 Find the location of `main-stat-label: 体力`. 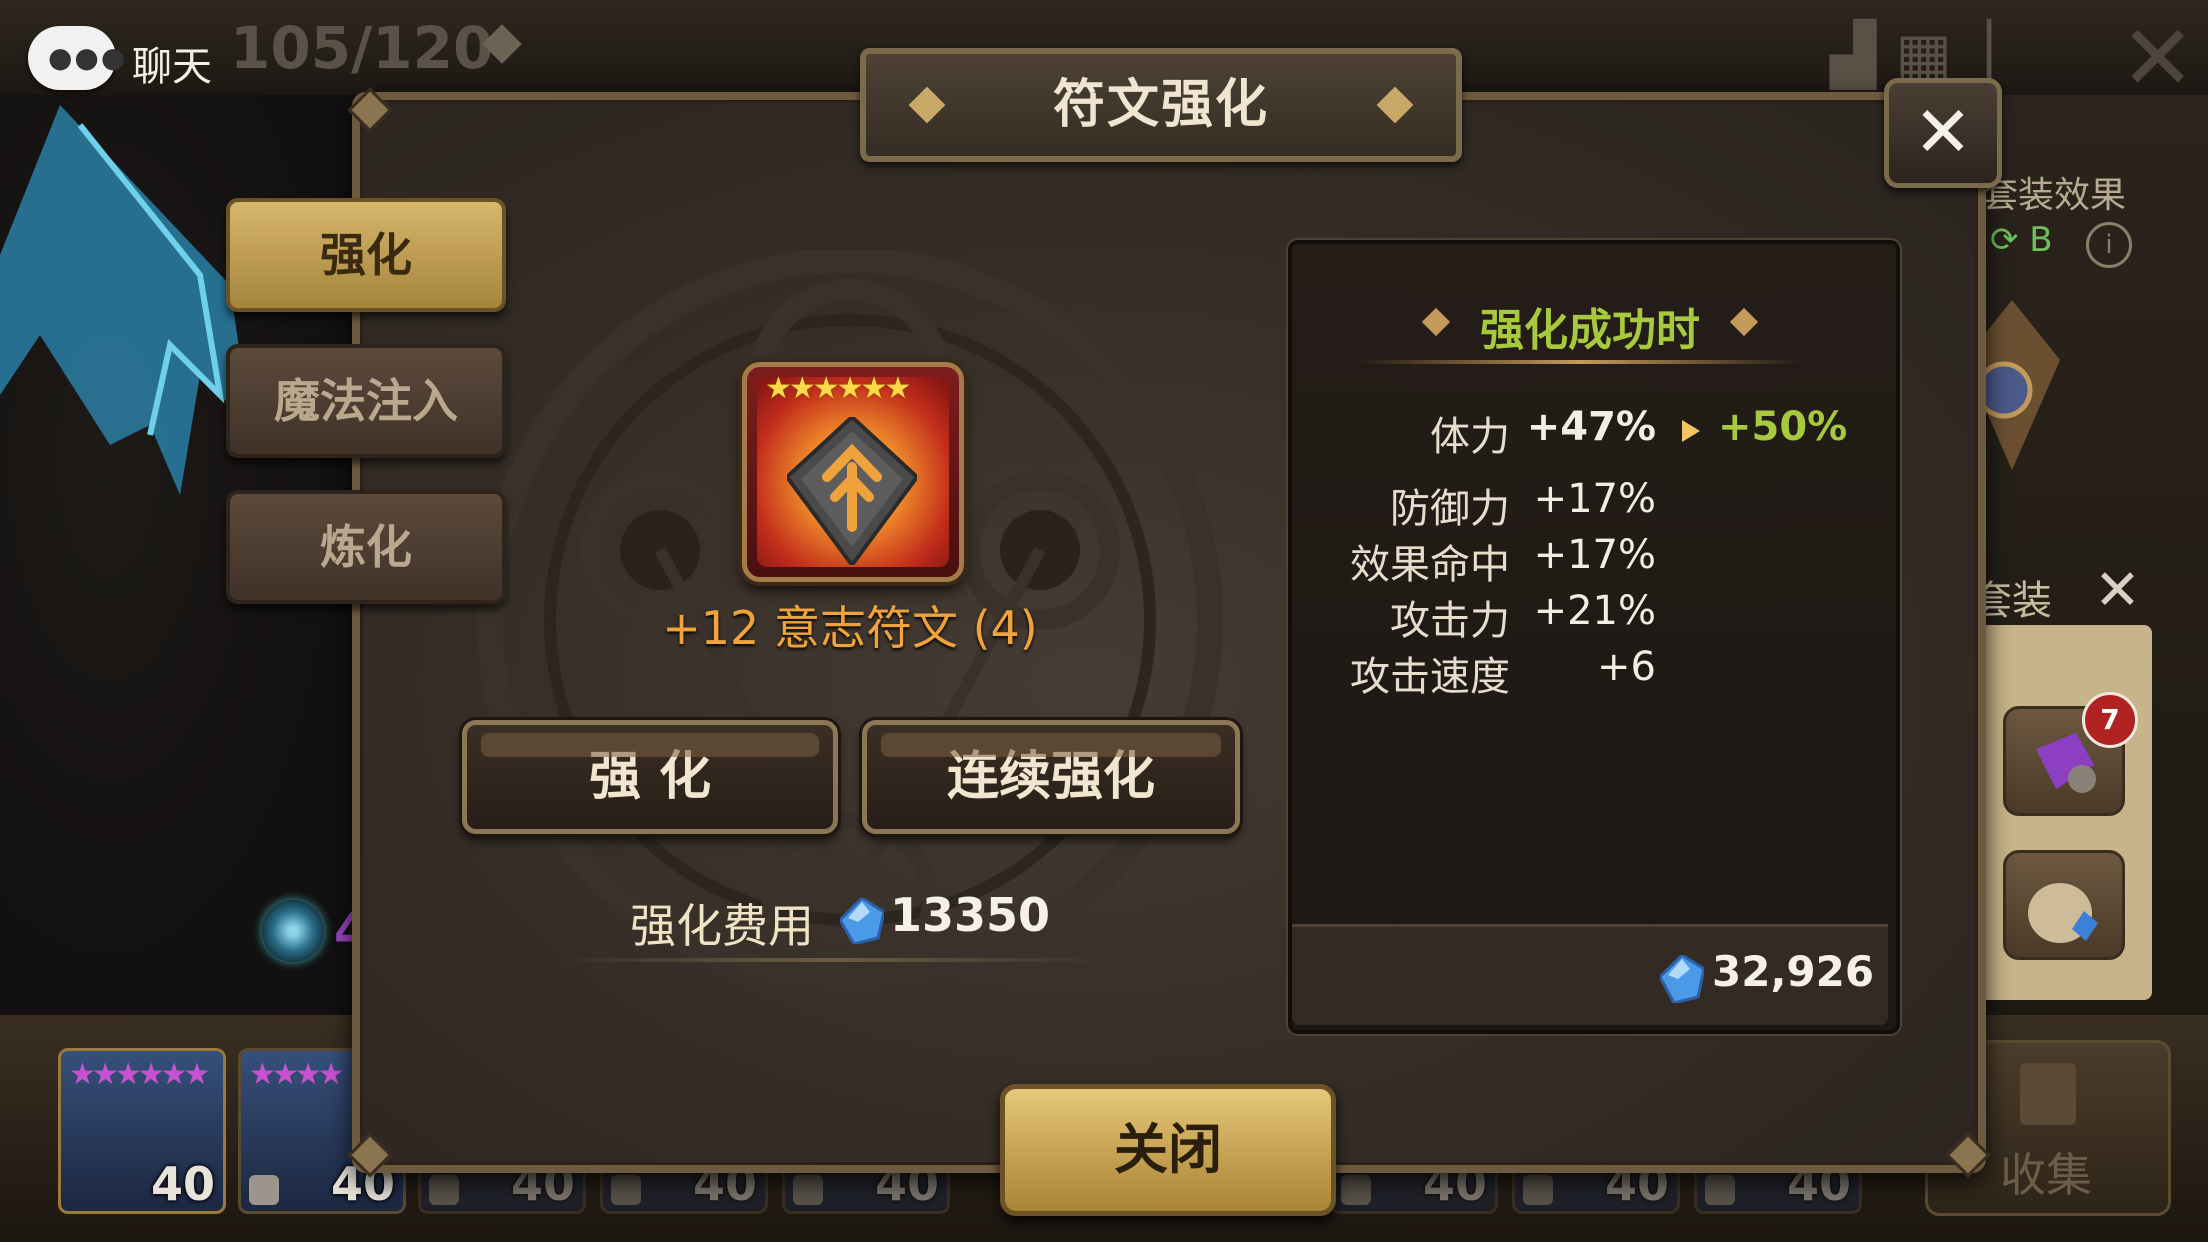

main-stat-label: 体力 is located at coordinates (1470, 437).